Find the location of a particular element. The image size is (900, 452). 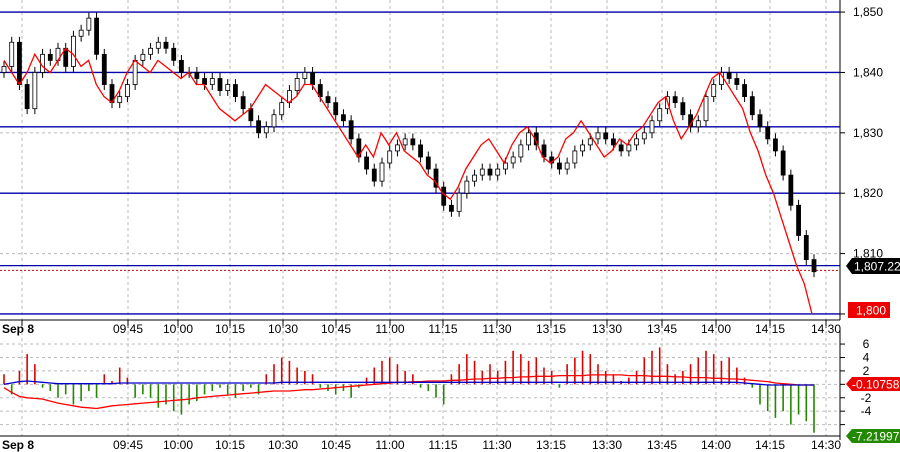

price-y-tick-label: 1,850 is located at coordinates (868, 12).